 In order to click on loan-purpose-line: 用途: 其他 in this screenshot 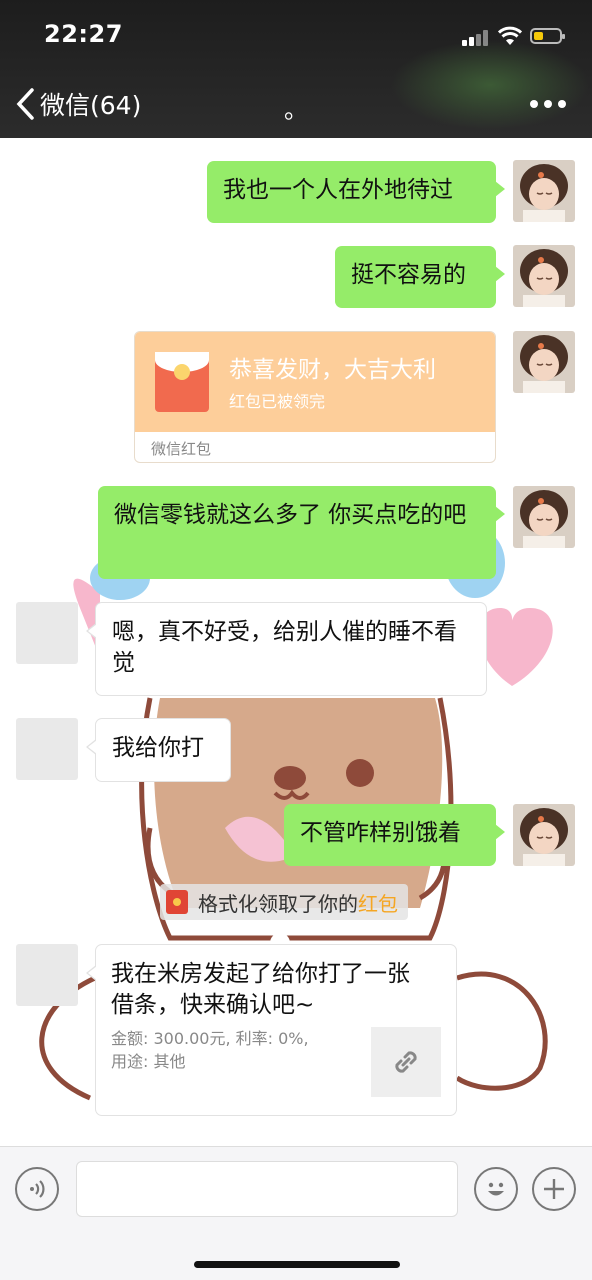, I will do `click(148, 1061)`.